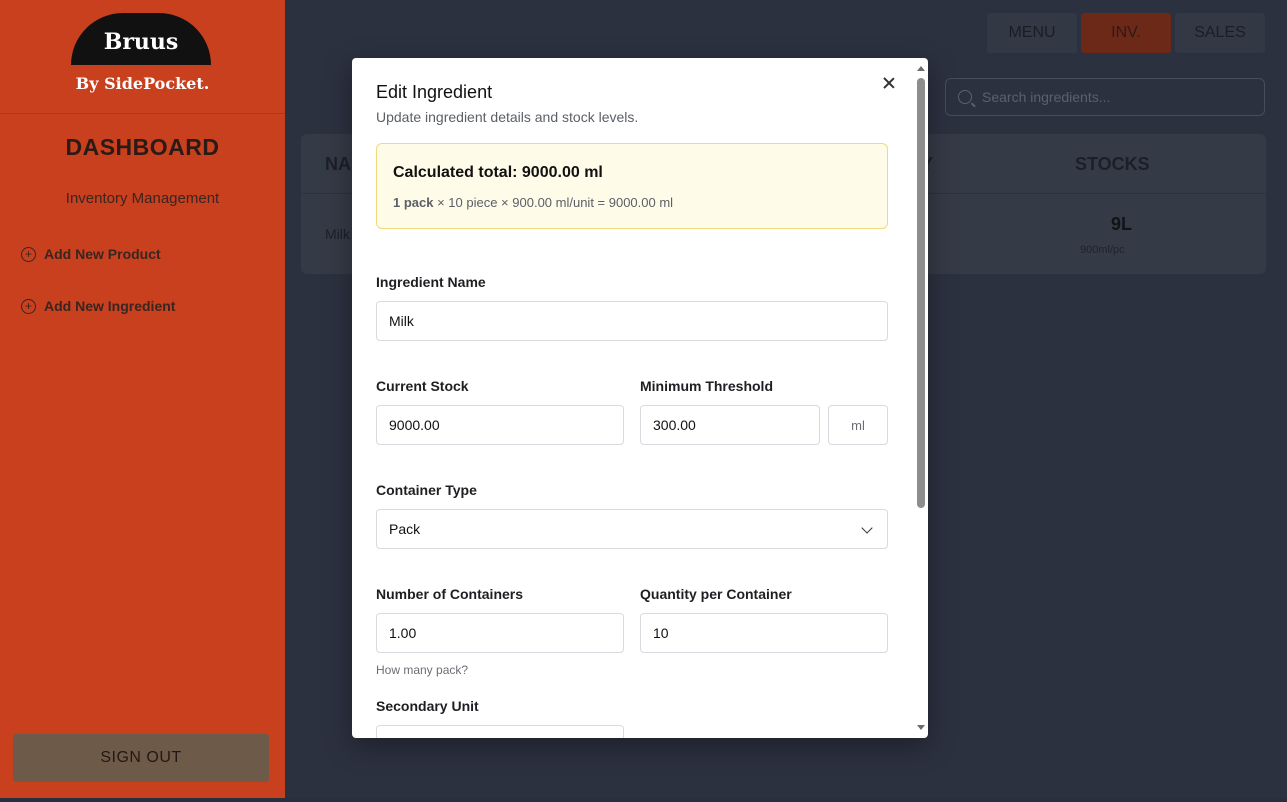 Image resolution: width=1287 pixels, height=802 pixels. I want to click on current-stock-value: 9000.00, so click(414, 425).